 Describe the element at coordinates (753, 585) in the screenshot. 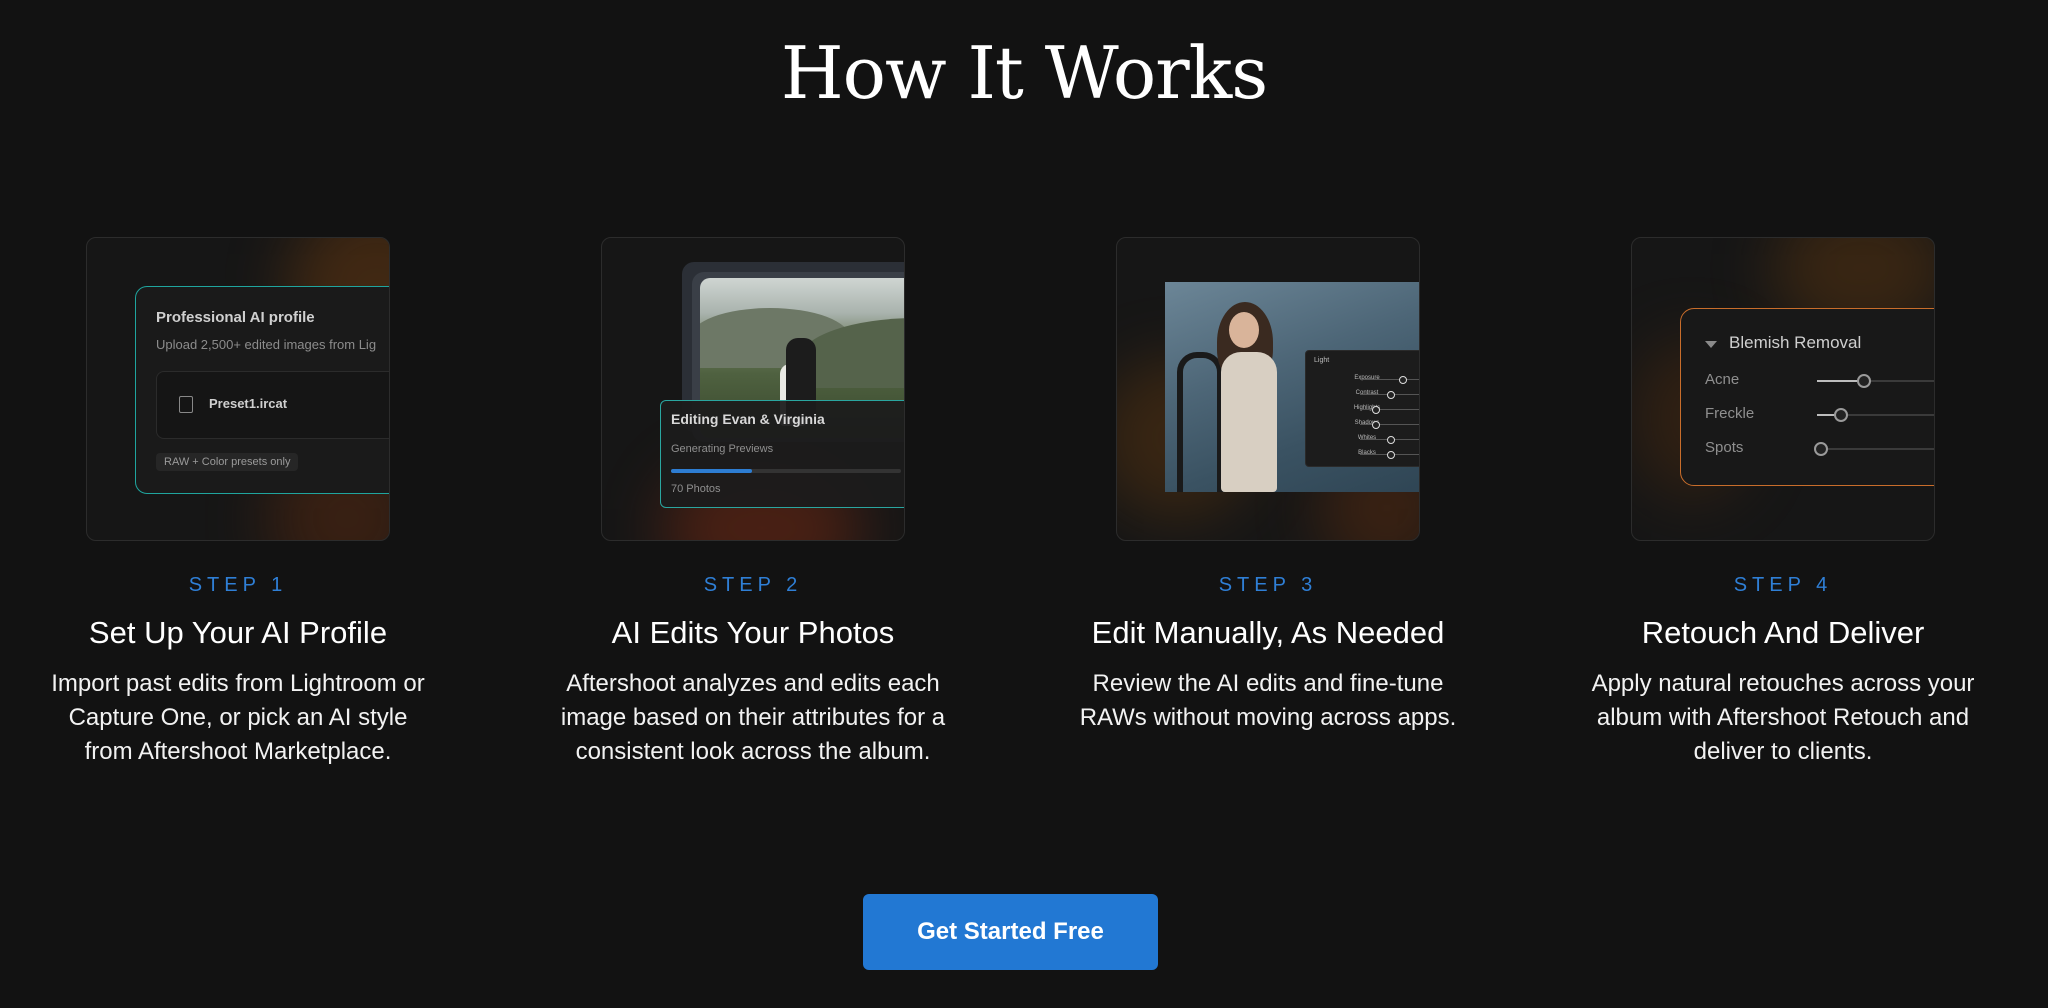

I see `step-2-label: STEP 2` at that location.